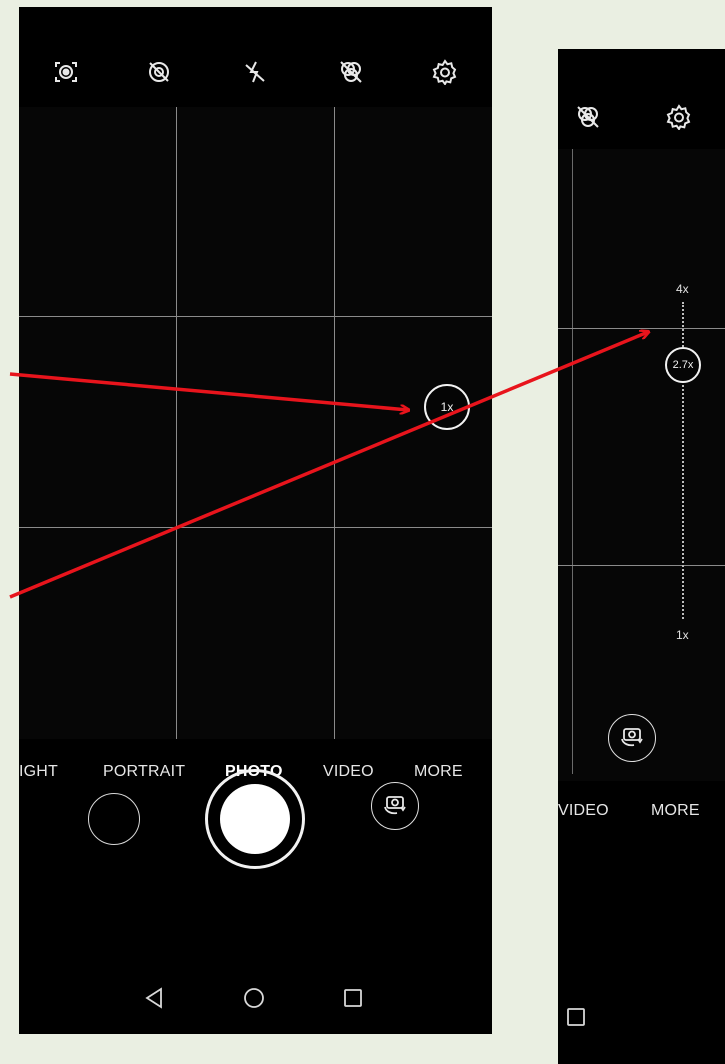 The image size is (725, 1064). What do you see at coordinates (114, 819) in the screenshot?
I see `gallery-thumbnail` at bounding box center [114, 819].